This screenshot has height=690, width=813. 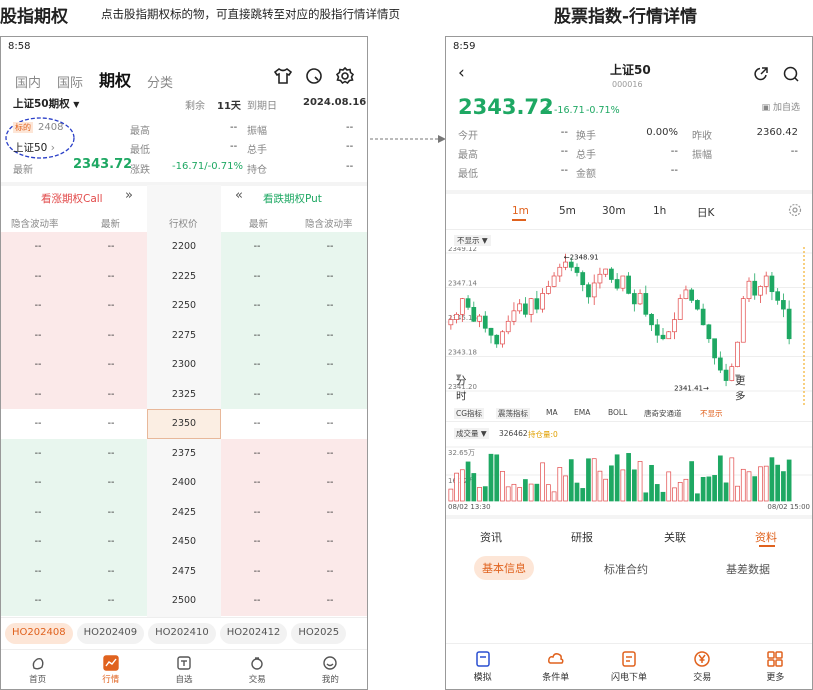 What do you see at coordinates (482, 666) in the screenshot?
I see `action-simulate: 模拟` at bounding box center [482, 666].